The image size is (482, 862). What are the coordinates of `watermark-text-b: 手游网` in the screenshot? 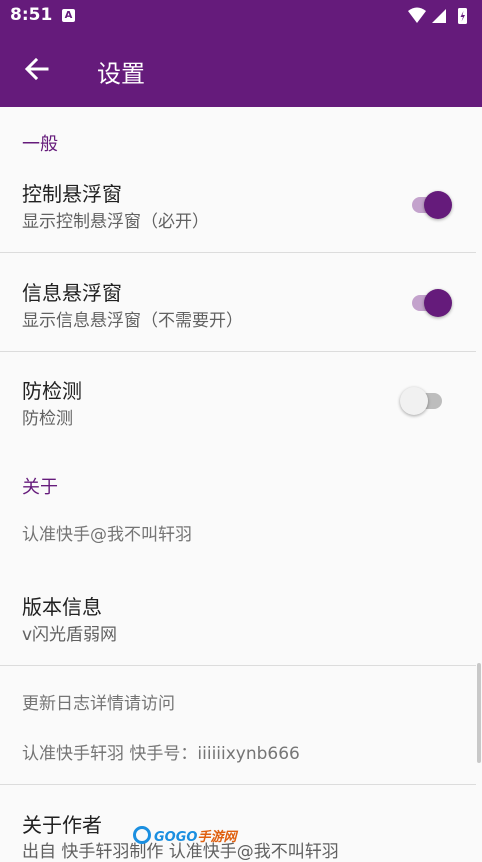 It's located at (217, 837).